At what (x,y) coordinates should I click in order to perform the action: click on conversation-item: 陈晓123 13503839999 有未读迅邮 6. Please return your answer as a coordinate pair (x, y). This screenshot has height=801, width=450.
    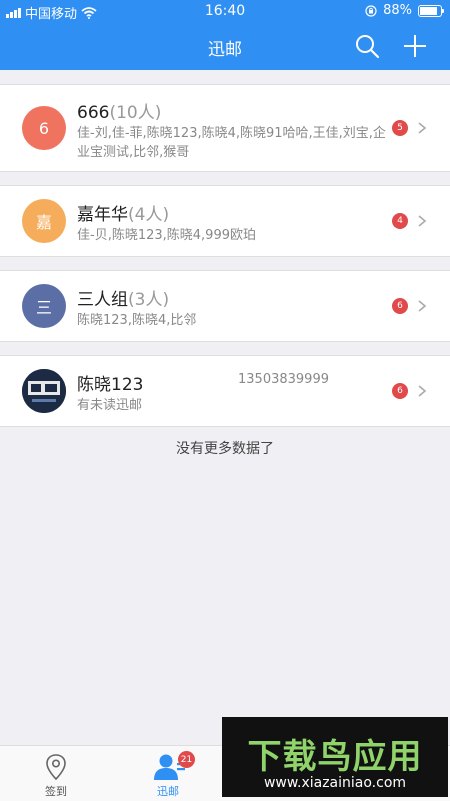
    Looking at the image, I should click on (225, 391).